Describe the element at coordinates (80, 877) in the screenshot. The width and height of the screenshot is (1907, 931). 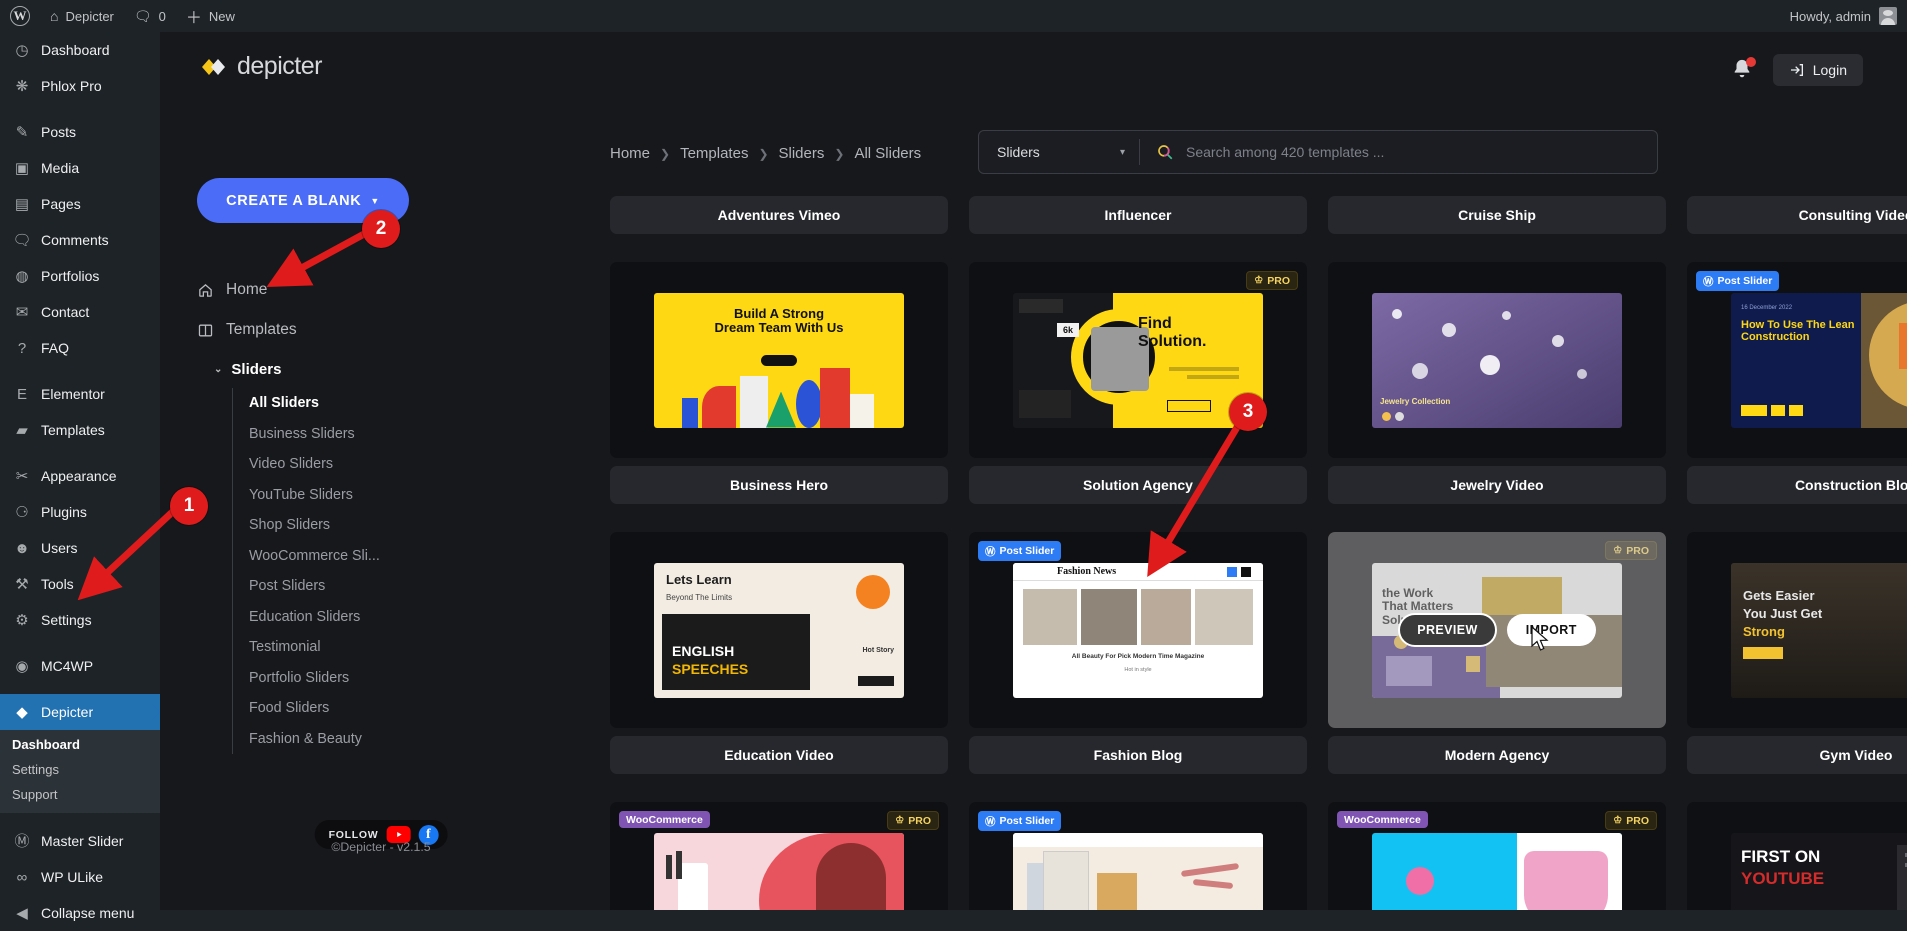
I see `wp-menu-item-wp-ulike: ∞ WP ULike` at that location.